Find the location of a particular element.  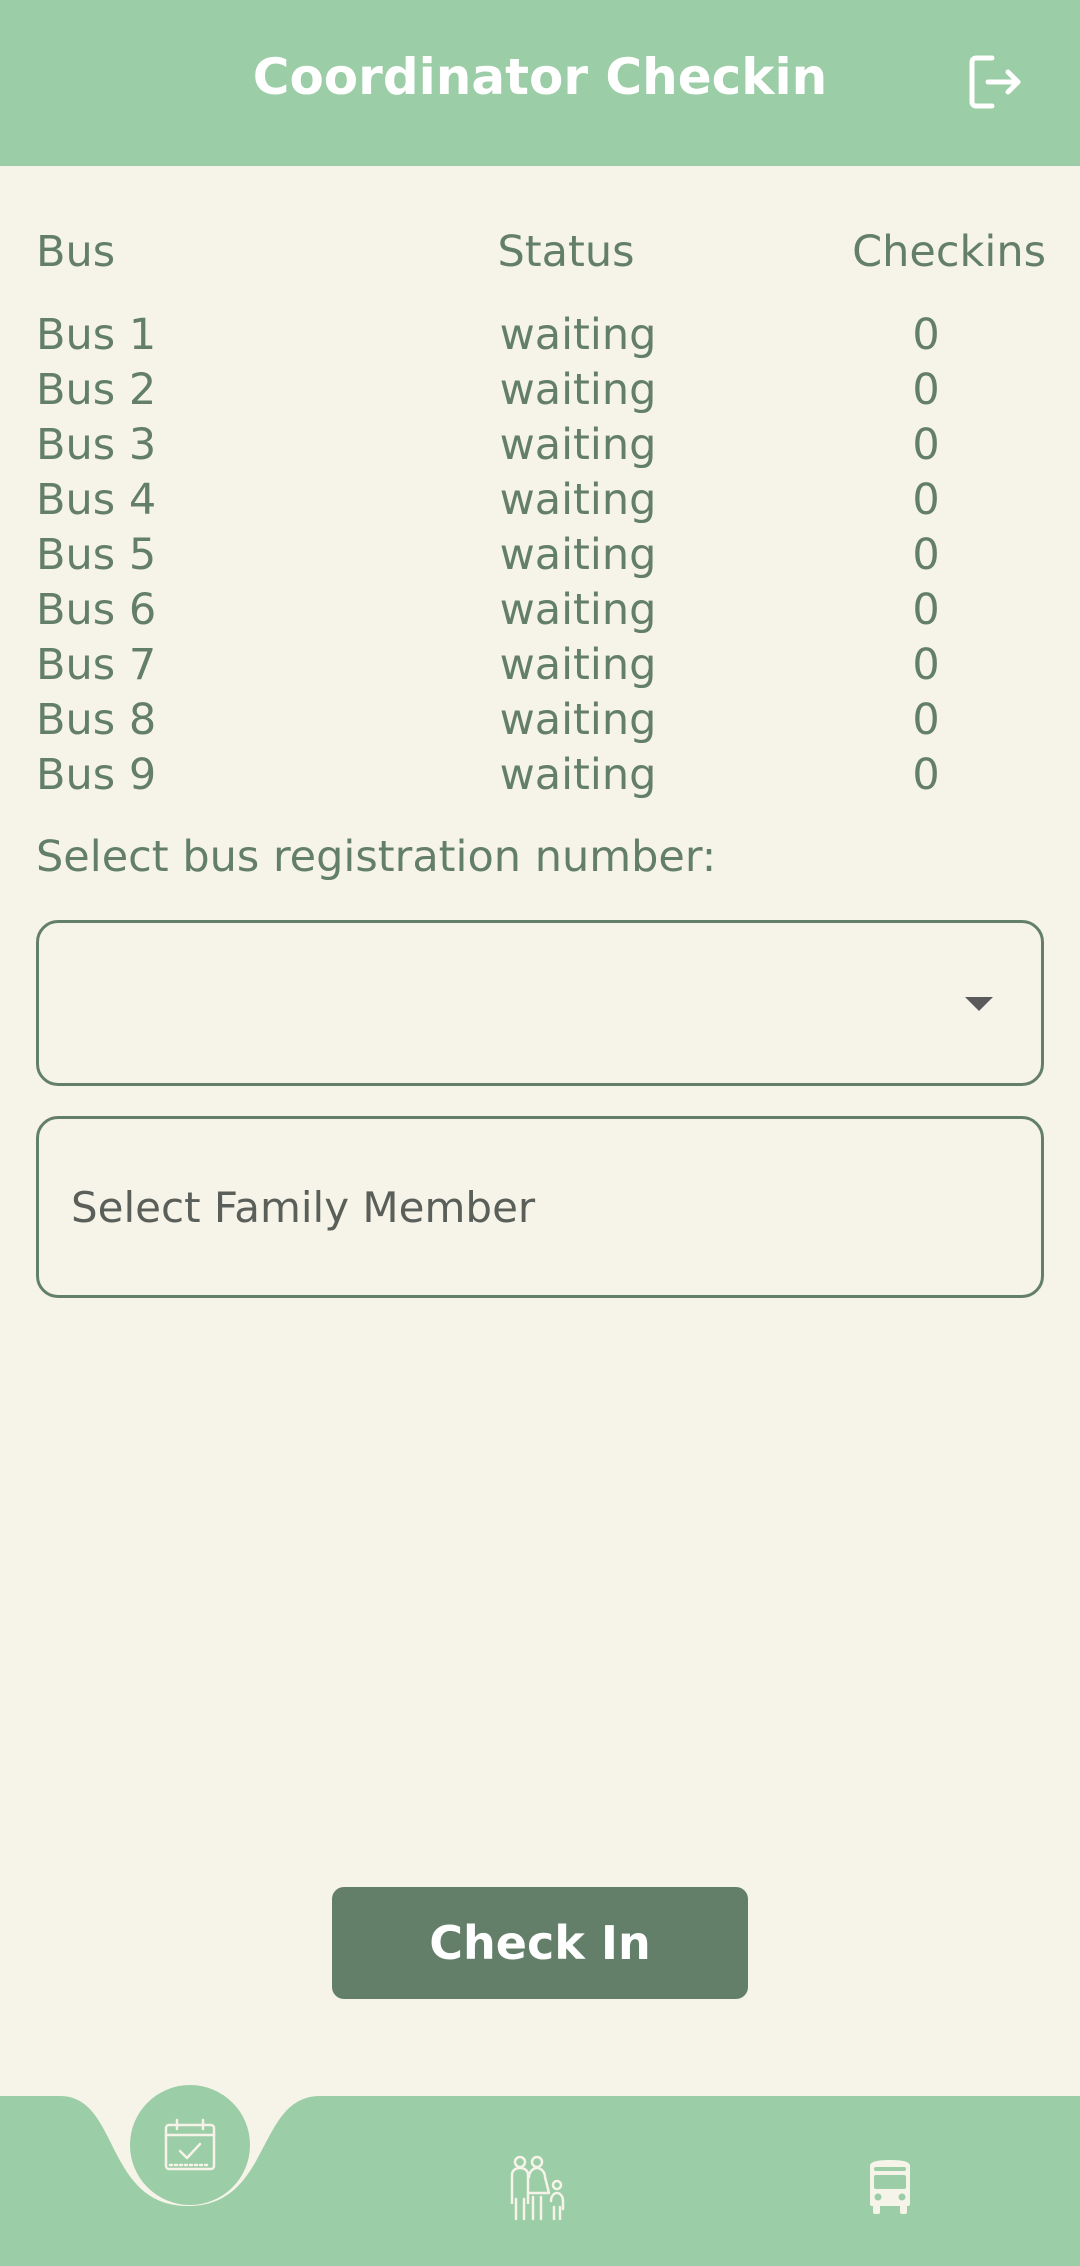

check-in-button: Check In is located at coordinates (540, 1943).